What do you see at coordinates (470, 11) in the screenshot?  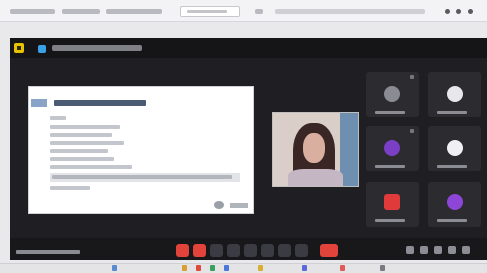 I see `menu-icon` at bounding box center [470, 11].